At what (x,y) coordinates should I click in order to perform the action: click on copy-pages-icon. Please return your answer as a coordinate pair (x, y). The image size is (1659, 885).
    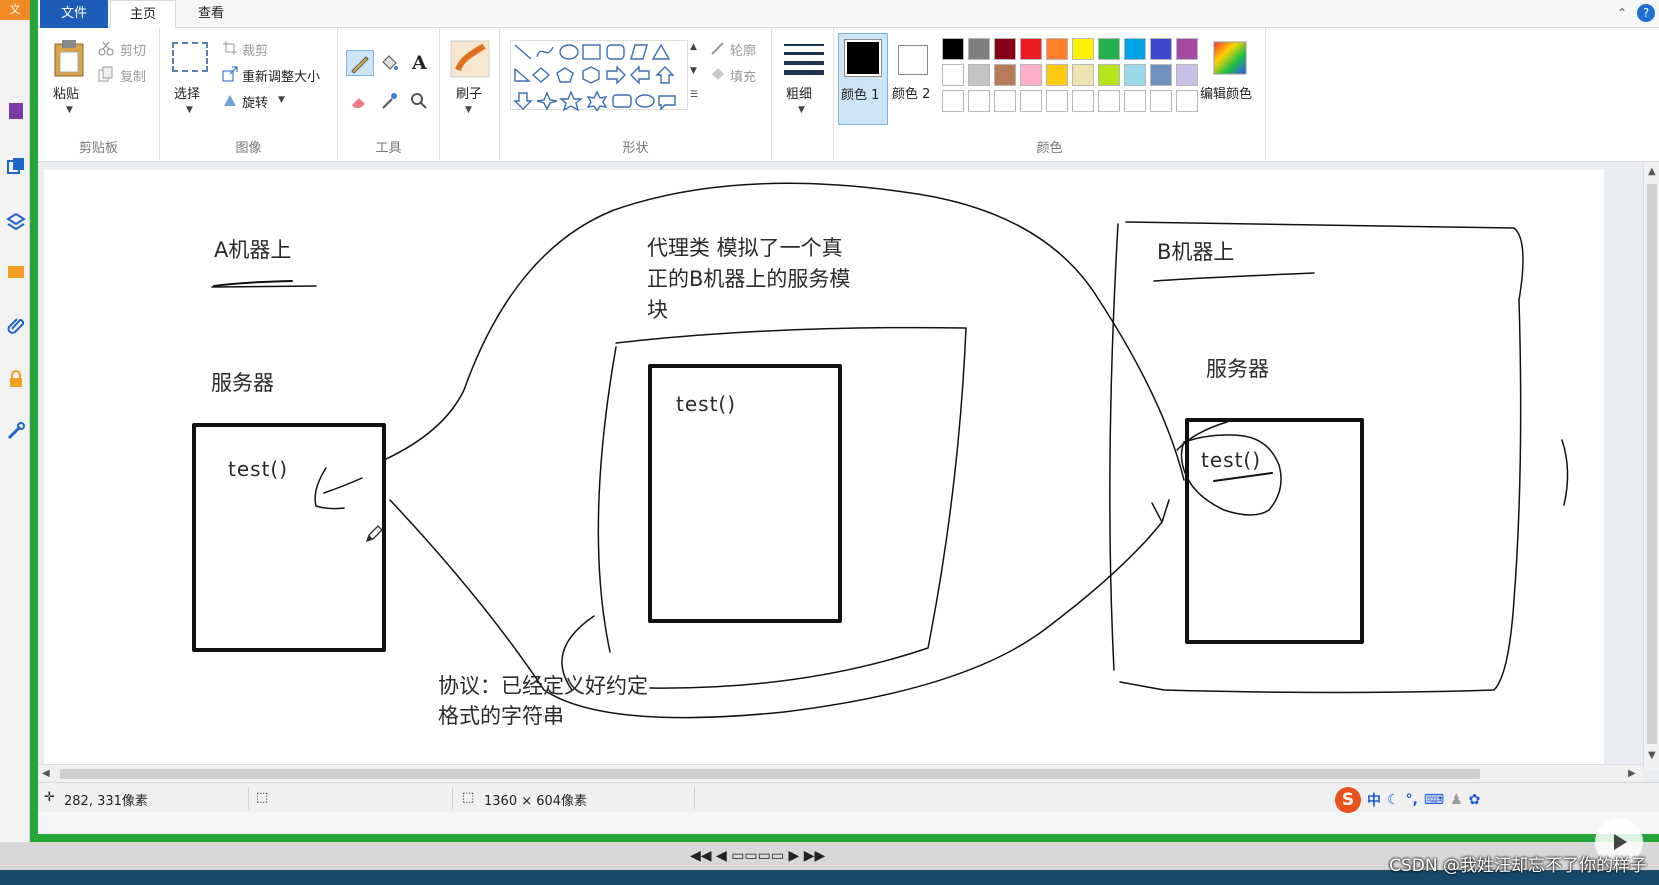
    Looking at the image, I should click on (16, 166).